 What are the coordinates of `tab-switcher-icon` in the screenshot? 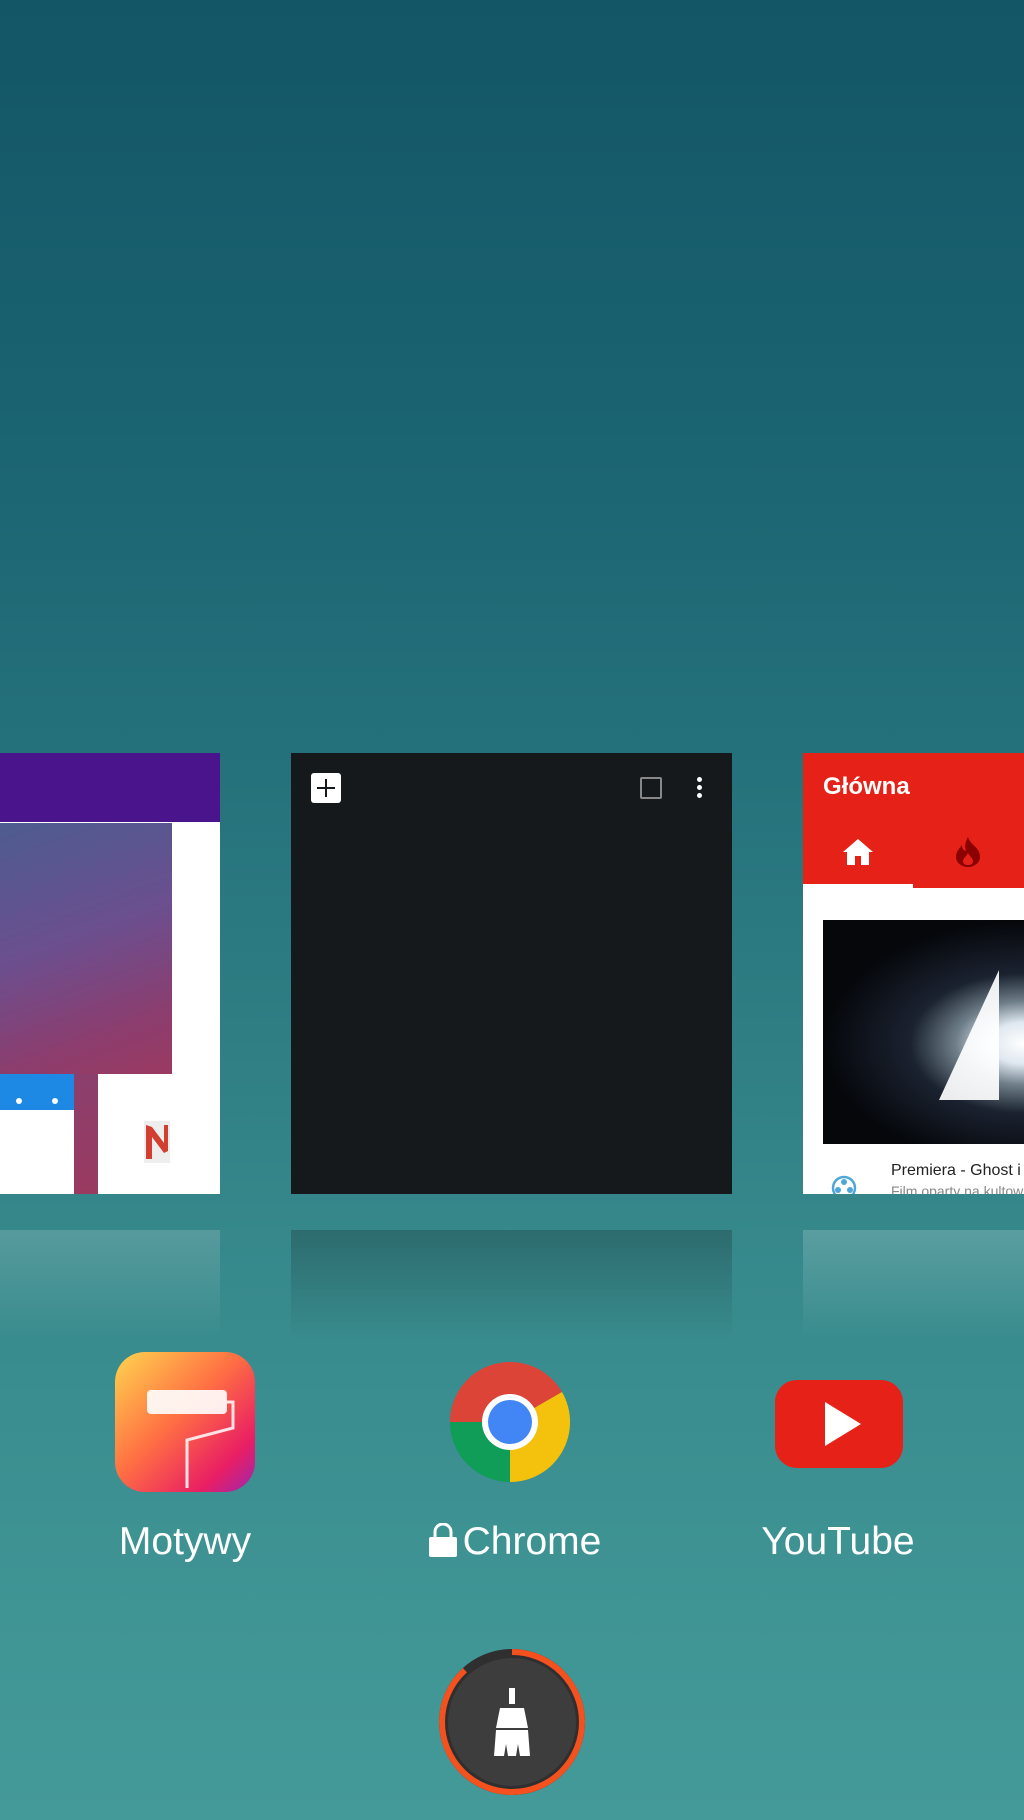 It's located at (651, 788).